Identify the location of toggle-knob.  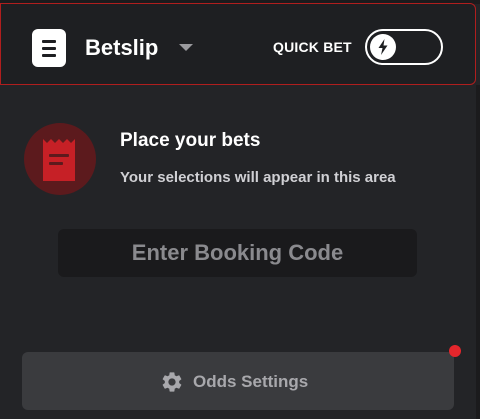
(383, 47).